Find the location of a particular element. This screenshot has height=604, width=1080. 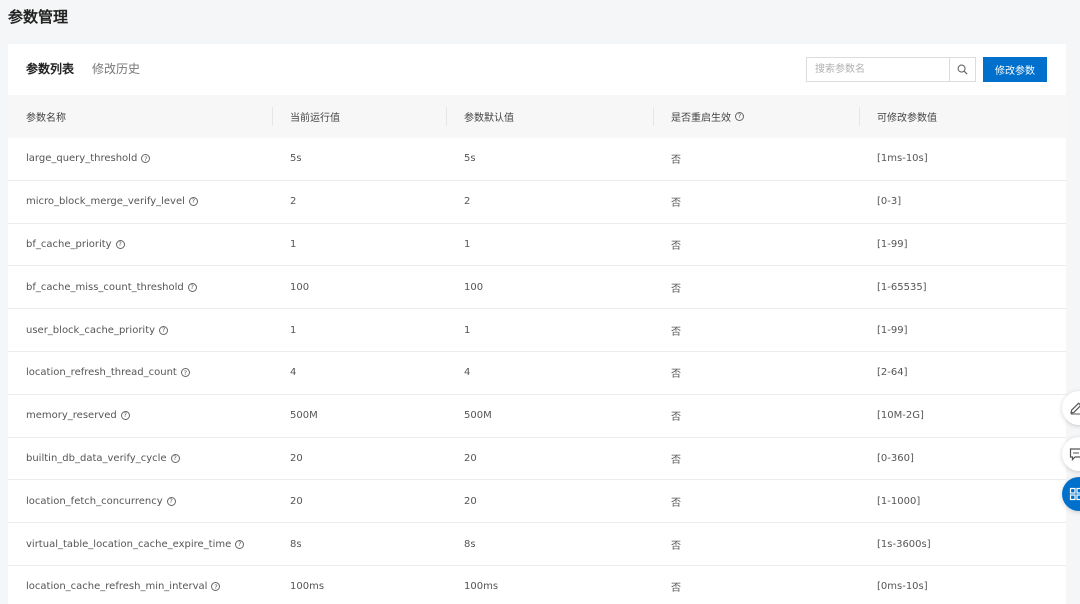

table-row: bf_cache_priority? 1 1 否 [1-99] is located at coordinates (537, 245).